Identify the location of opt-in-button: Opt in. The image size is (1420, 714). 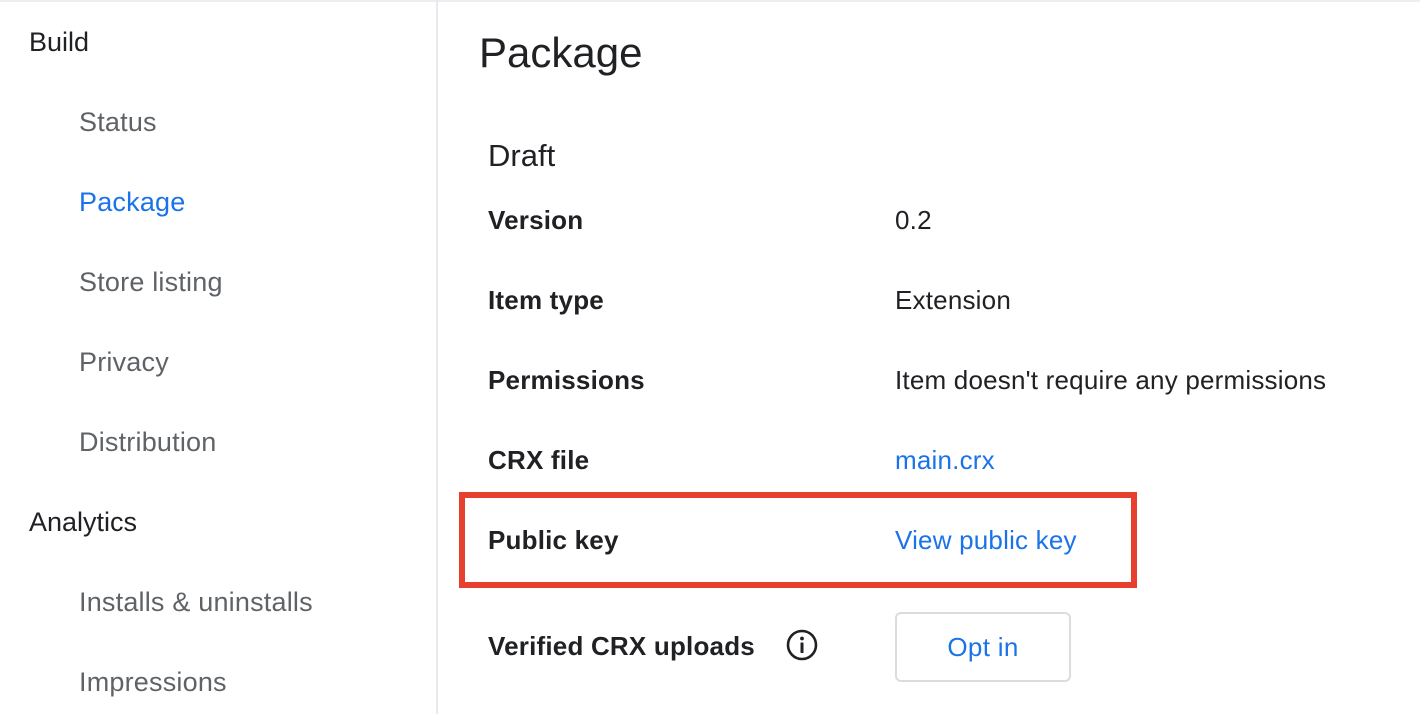
(983, 647).